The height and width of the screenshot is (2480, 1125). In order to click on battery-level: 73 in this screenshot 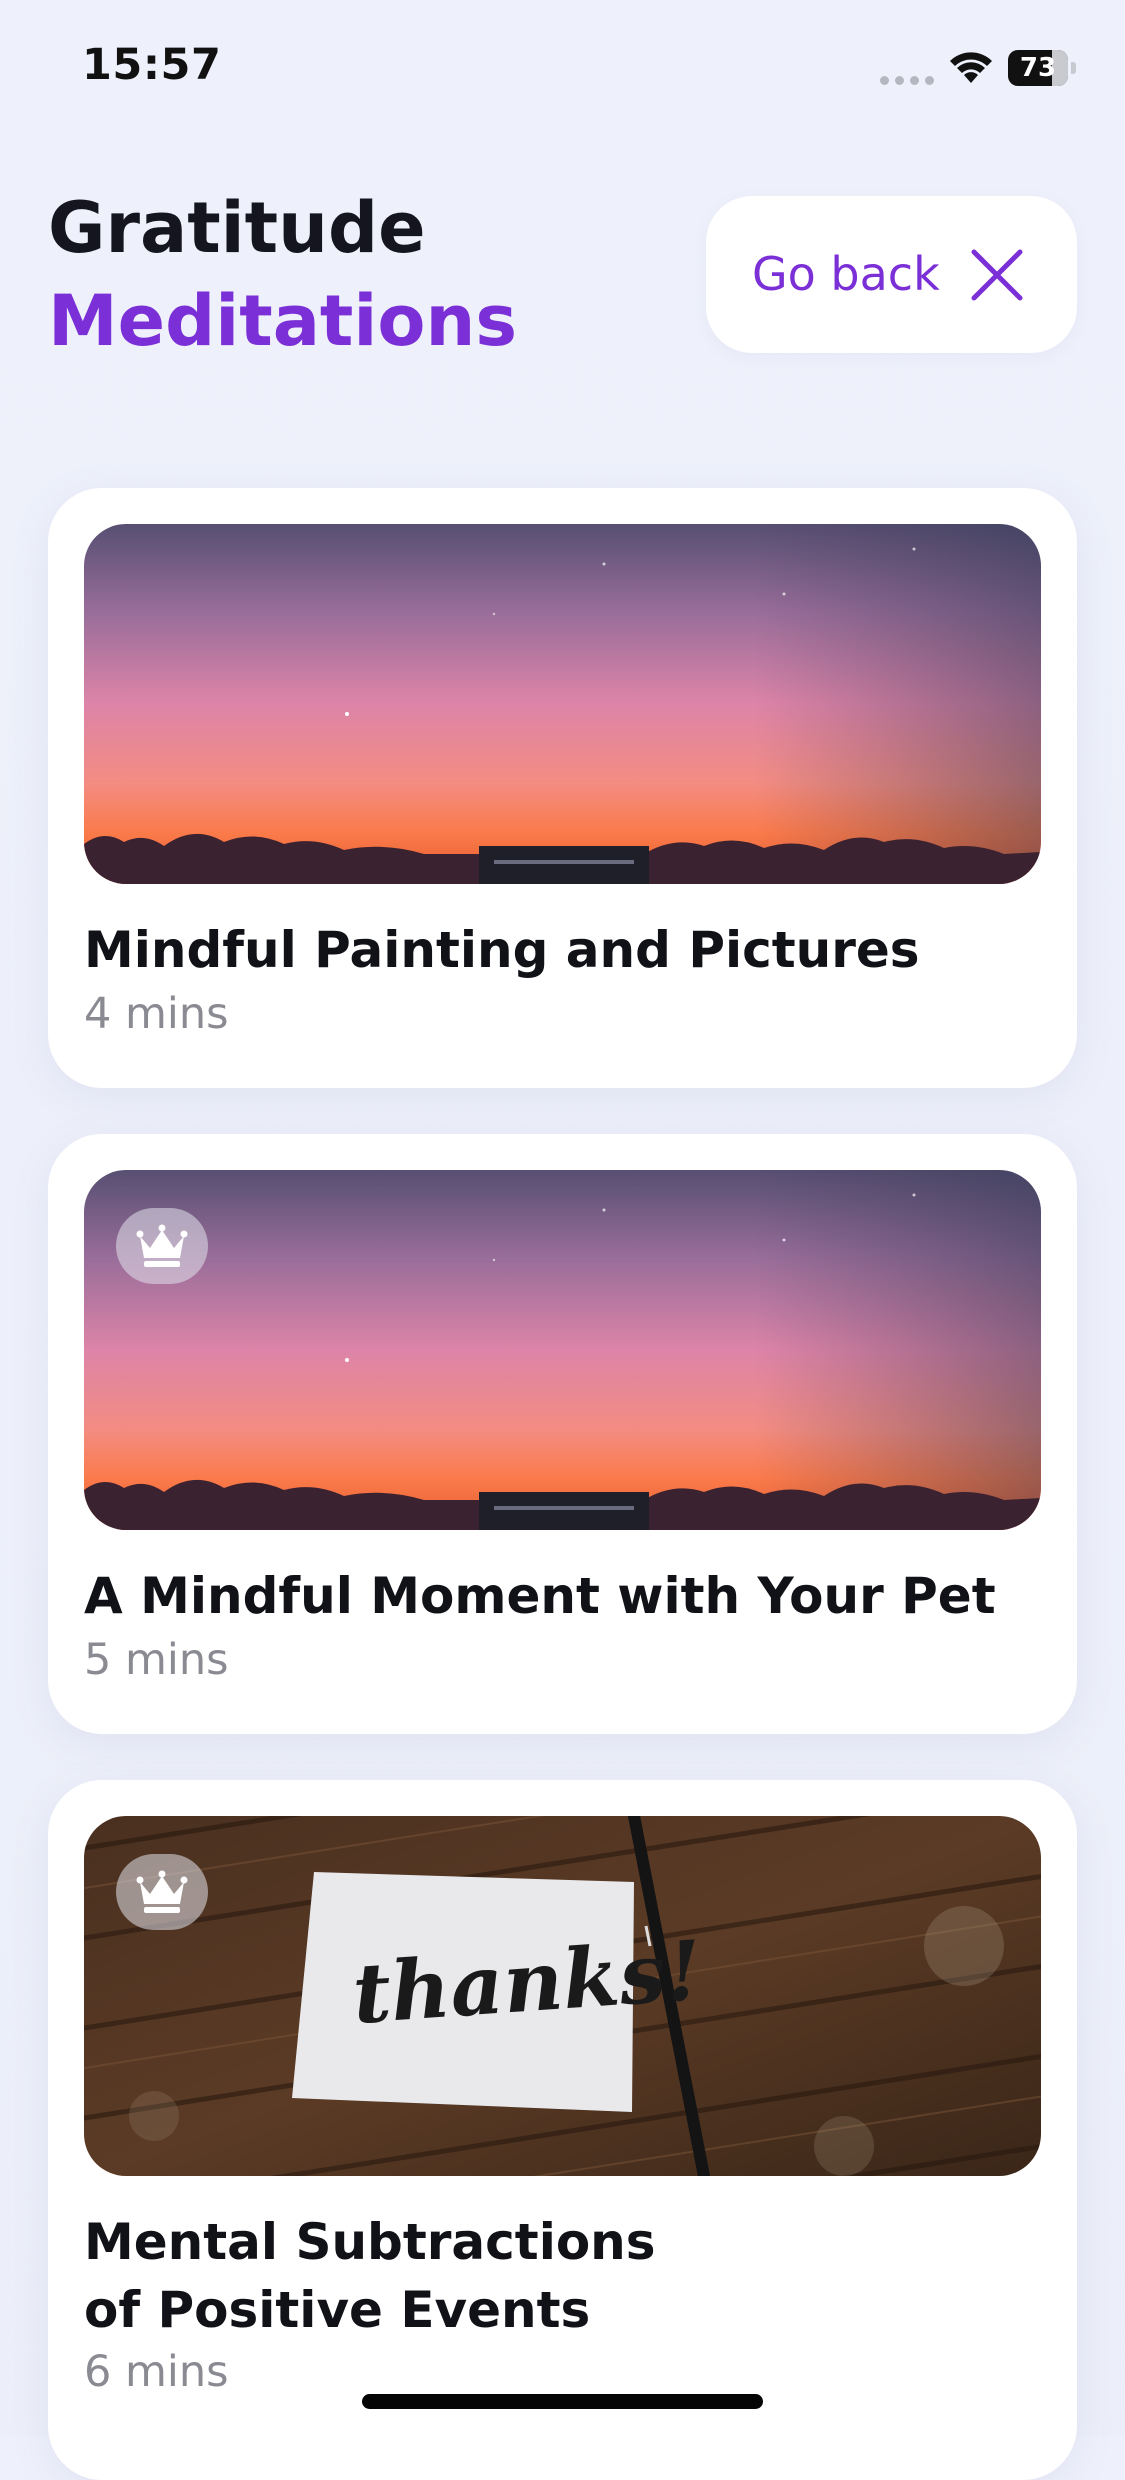, I will do `click(1038, 68)`.